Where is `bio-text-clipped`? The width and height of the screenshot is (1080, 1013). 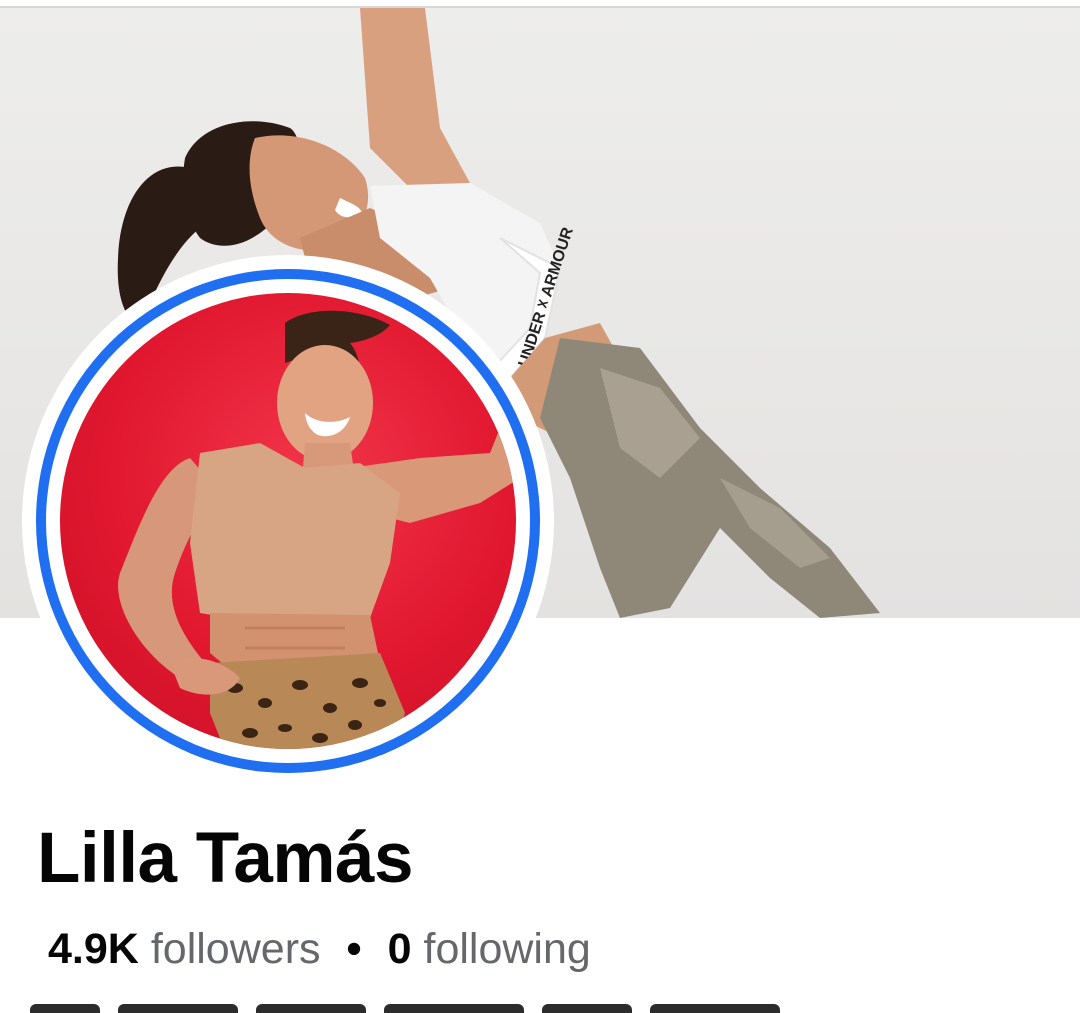 bio-text-clipped is located at coordinates (460, 1008).